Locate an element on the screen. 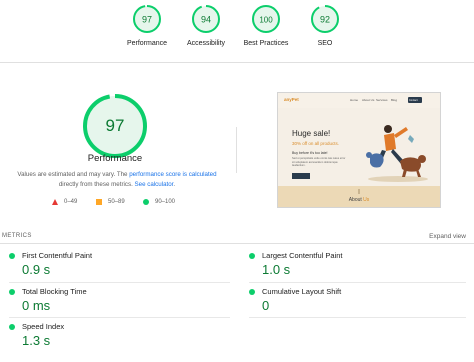 This screenshot has height=362, width=474. legend-pass: 90–100 is located at coordinates (159, 202).